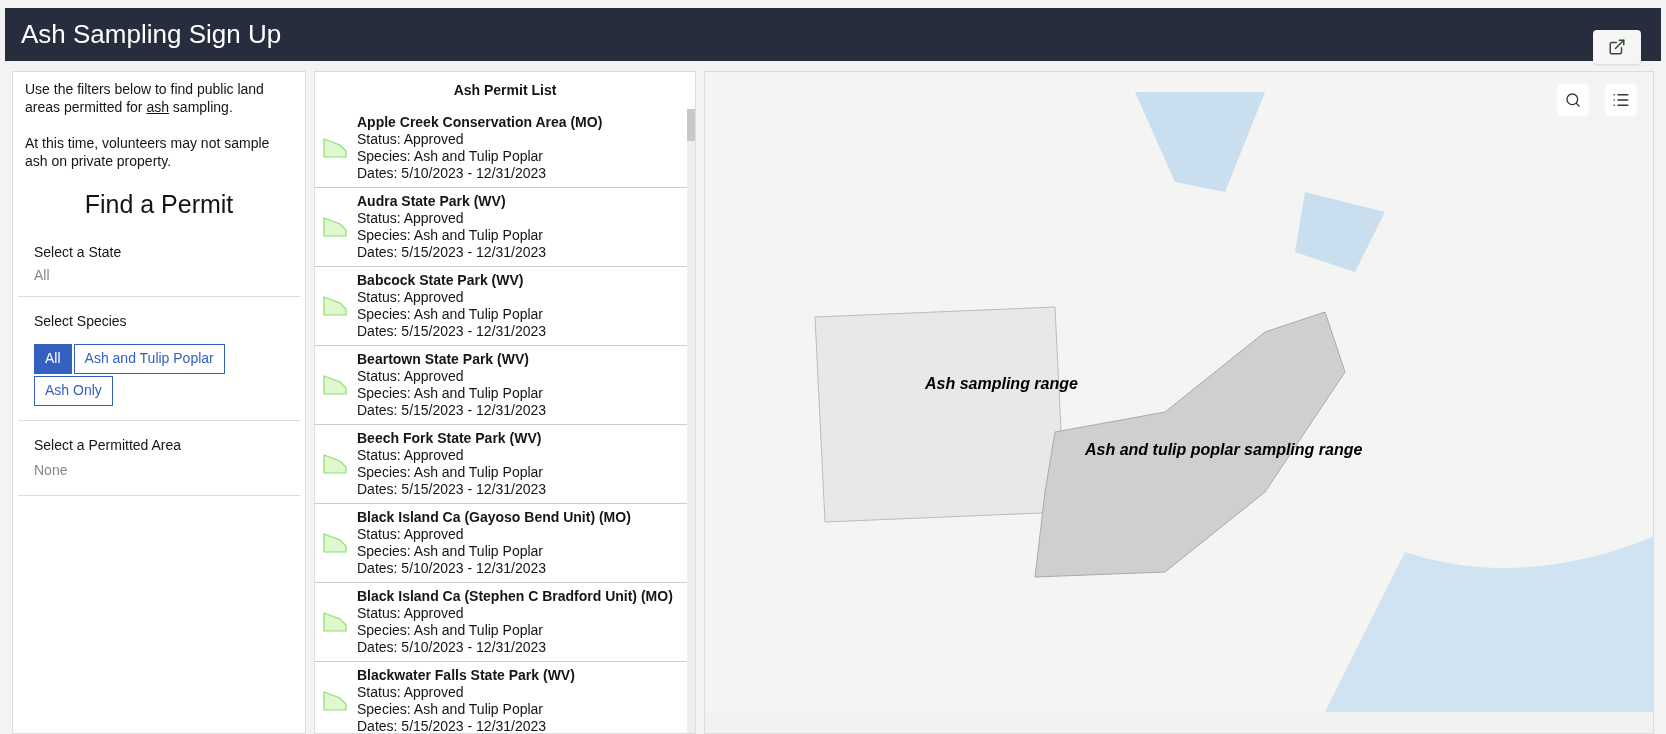 The height and width of the screenshot is (734, 1666). I want to click on permit-list-item: Black Island Ca (Stephen C Bradford Unit) (MO) Status: Approved Species: Ash and Tulip Poplar Dates: 5/10/2023 - 12/31/2023, so click(501, 622).